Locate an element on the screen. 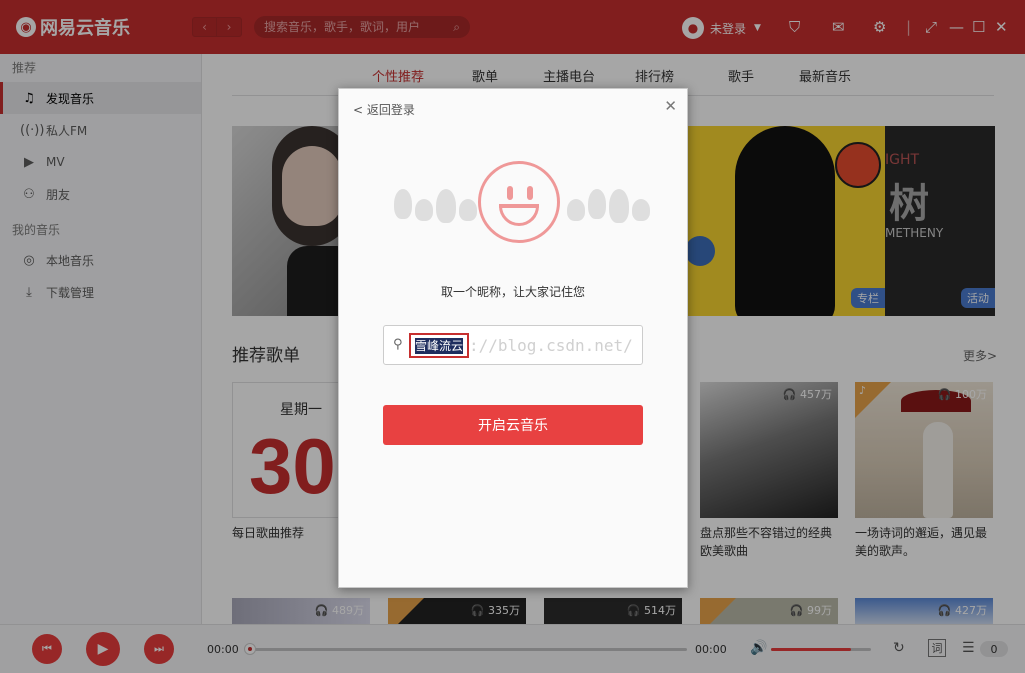  decorative-trees-right is located at coordinates (608, 206).